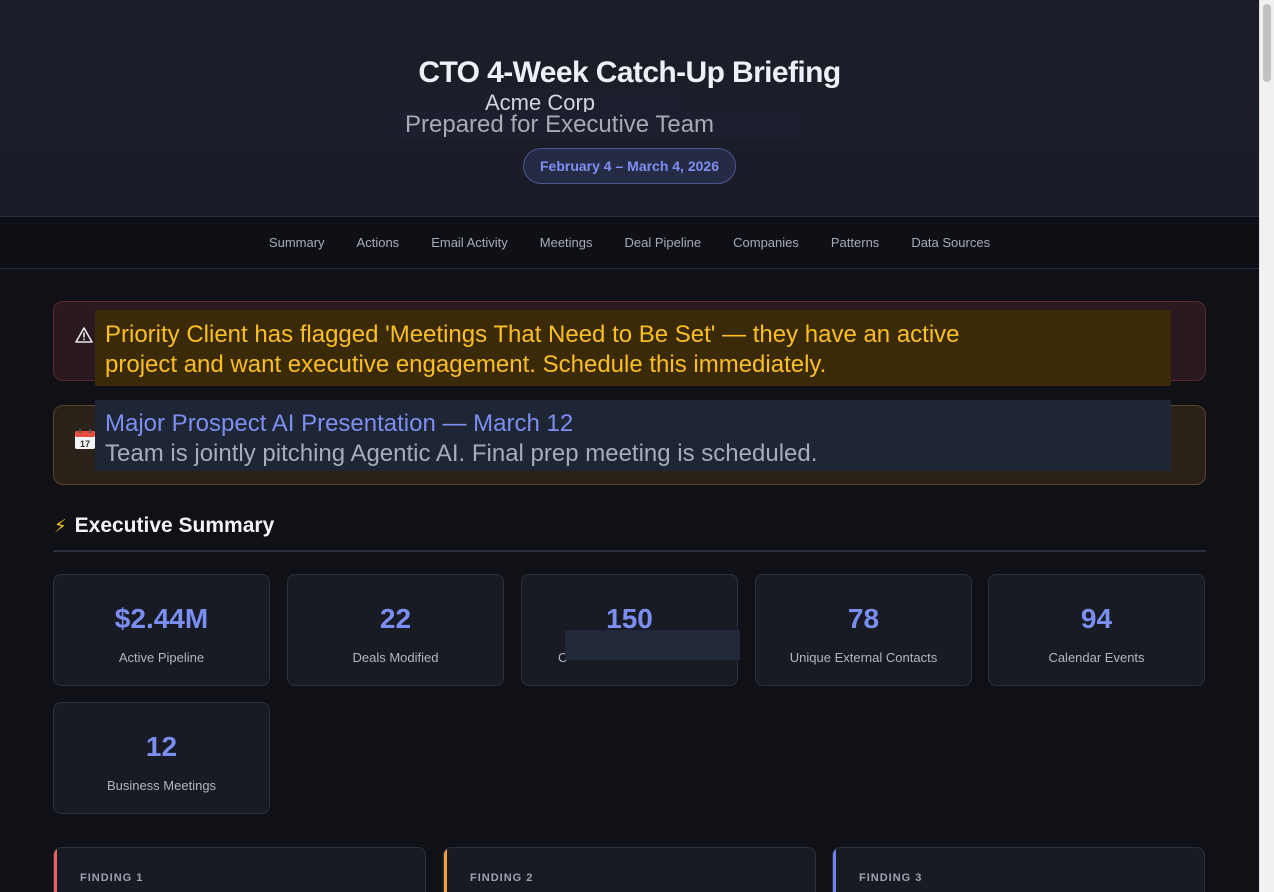  What do you see at coordinates (60, 525) in the screenshot?
I see `lightning-icon: ⚡` at bounding box center [60, 525].